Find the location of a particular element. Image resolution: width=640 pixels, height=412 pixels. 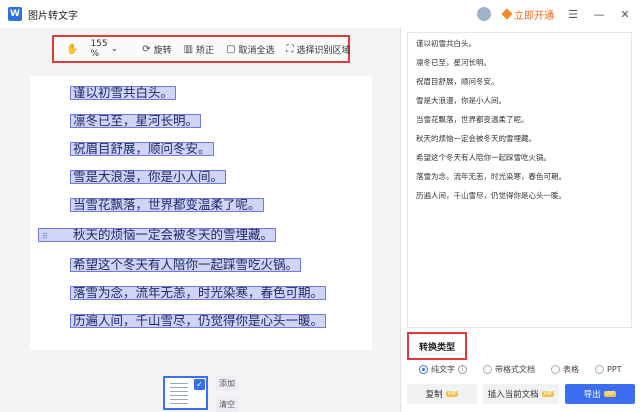

insert-label: 插入当前文档 is located at coordinates (513, 395).